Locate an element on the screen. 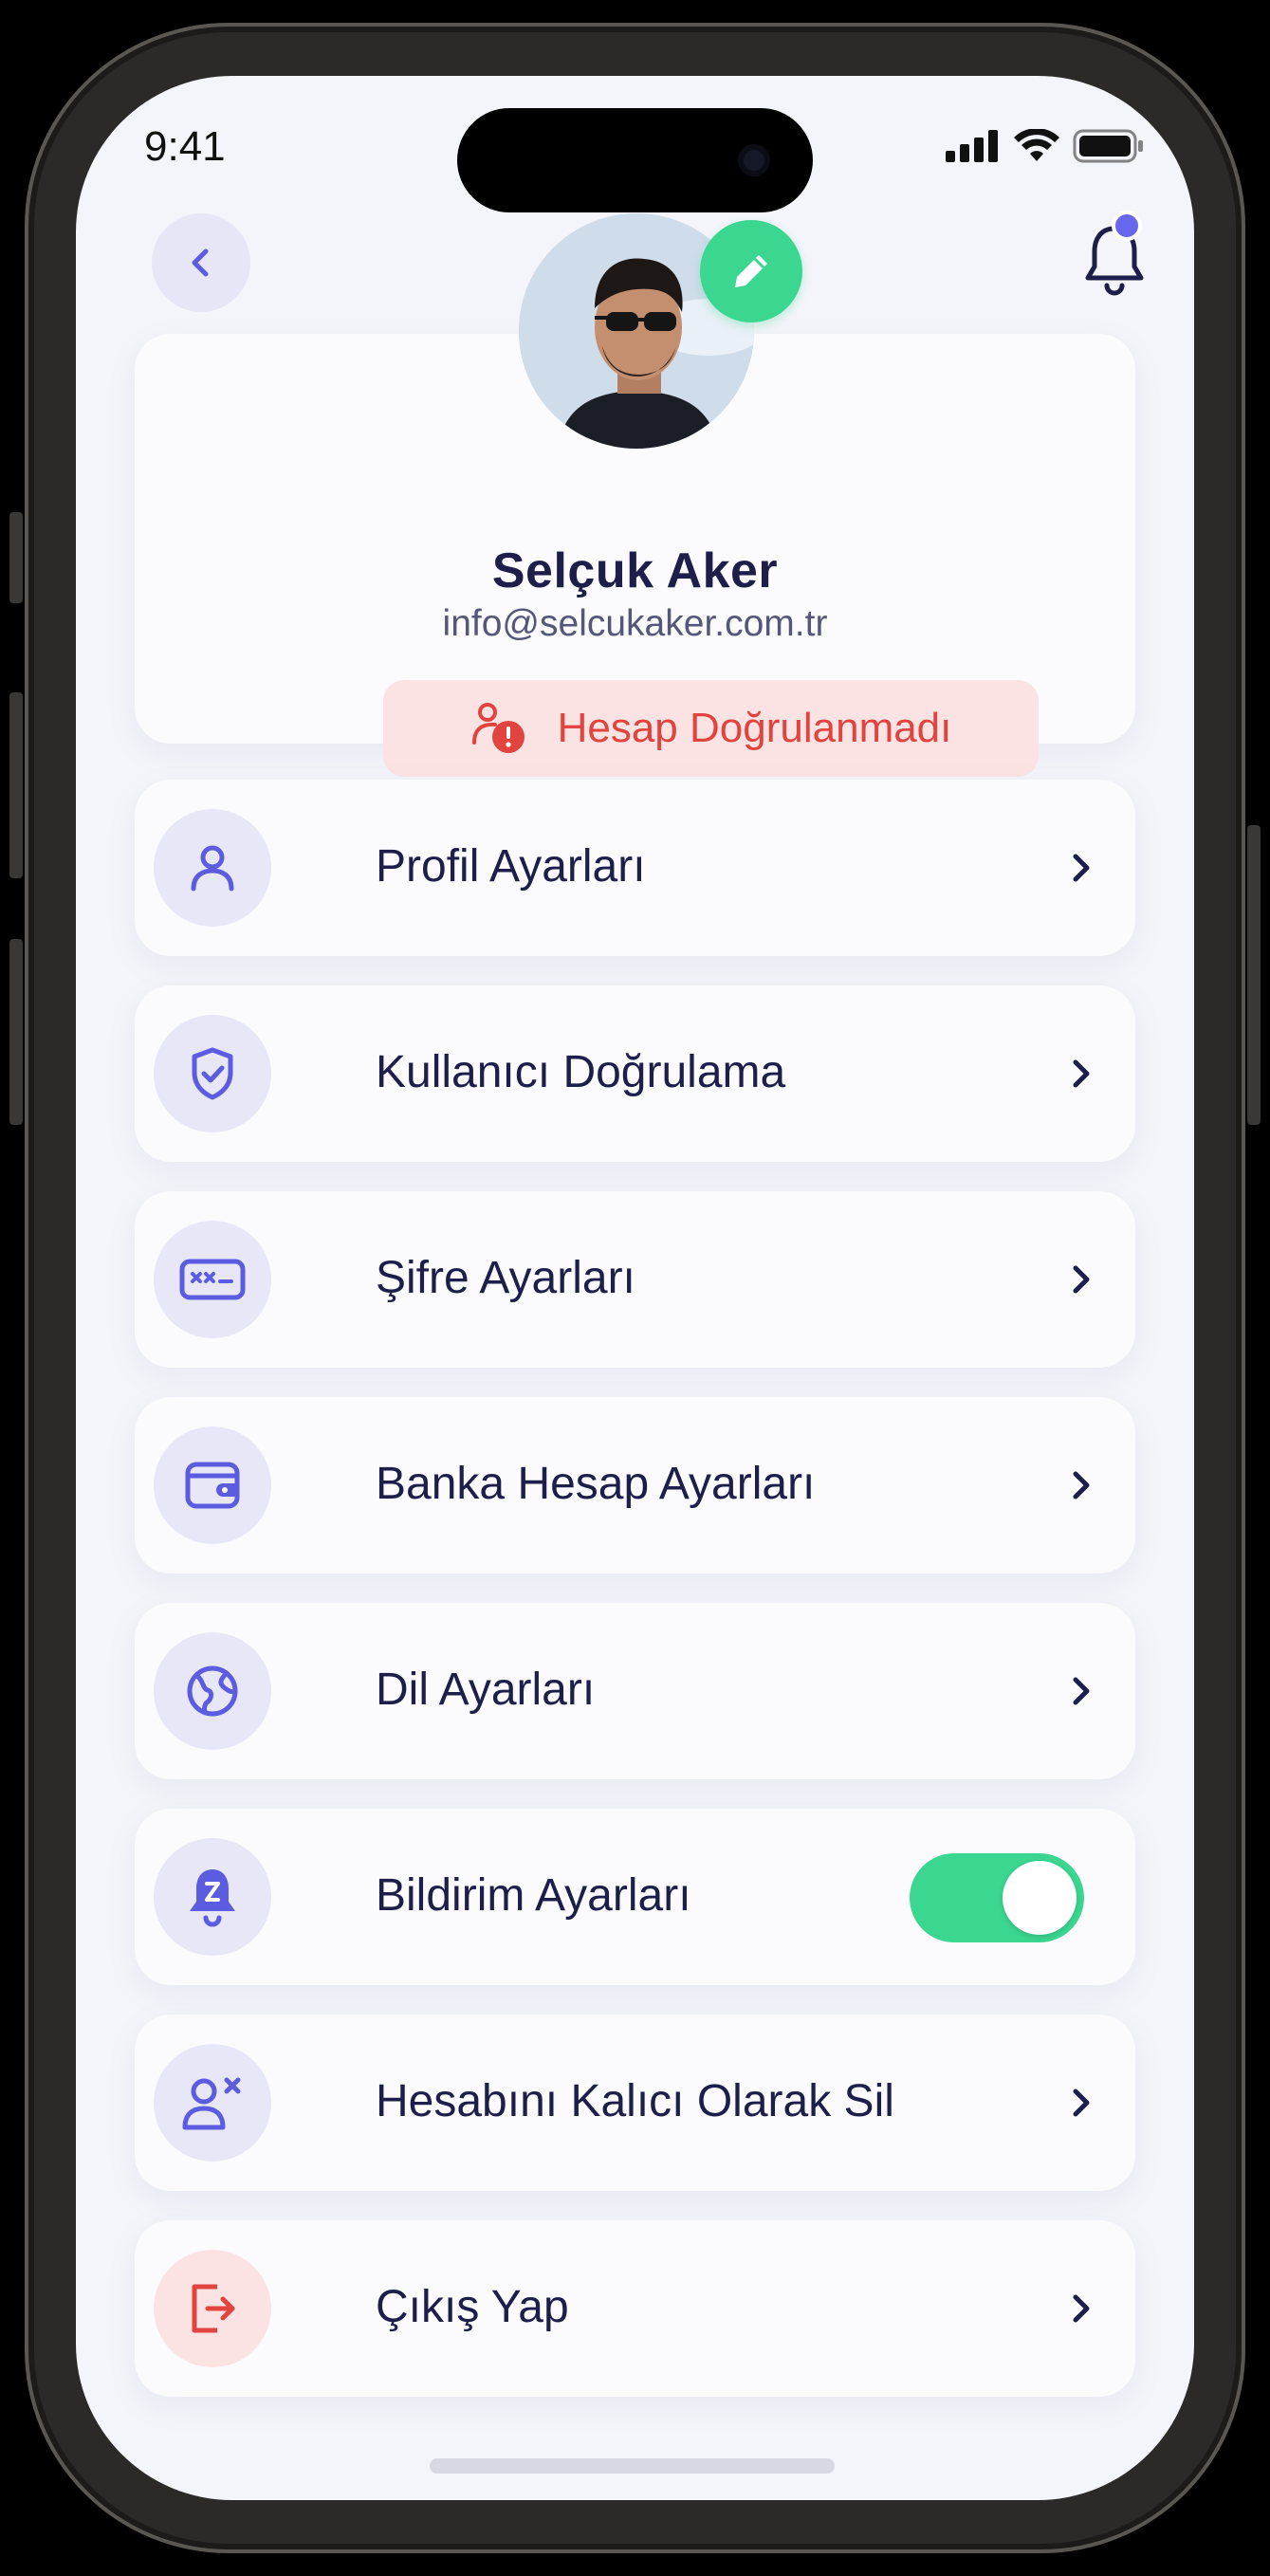  wifi-icon is located at coordinates (1036, 145).